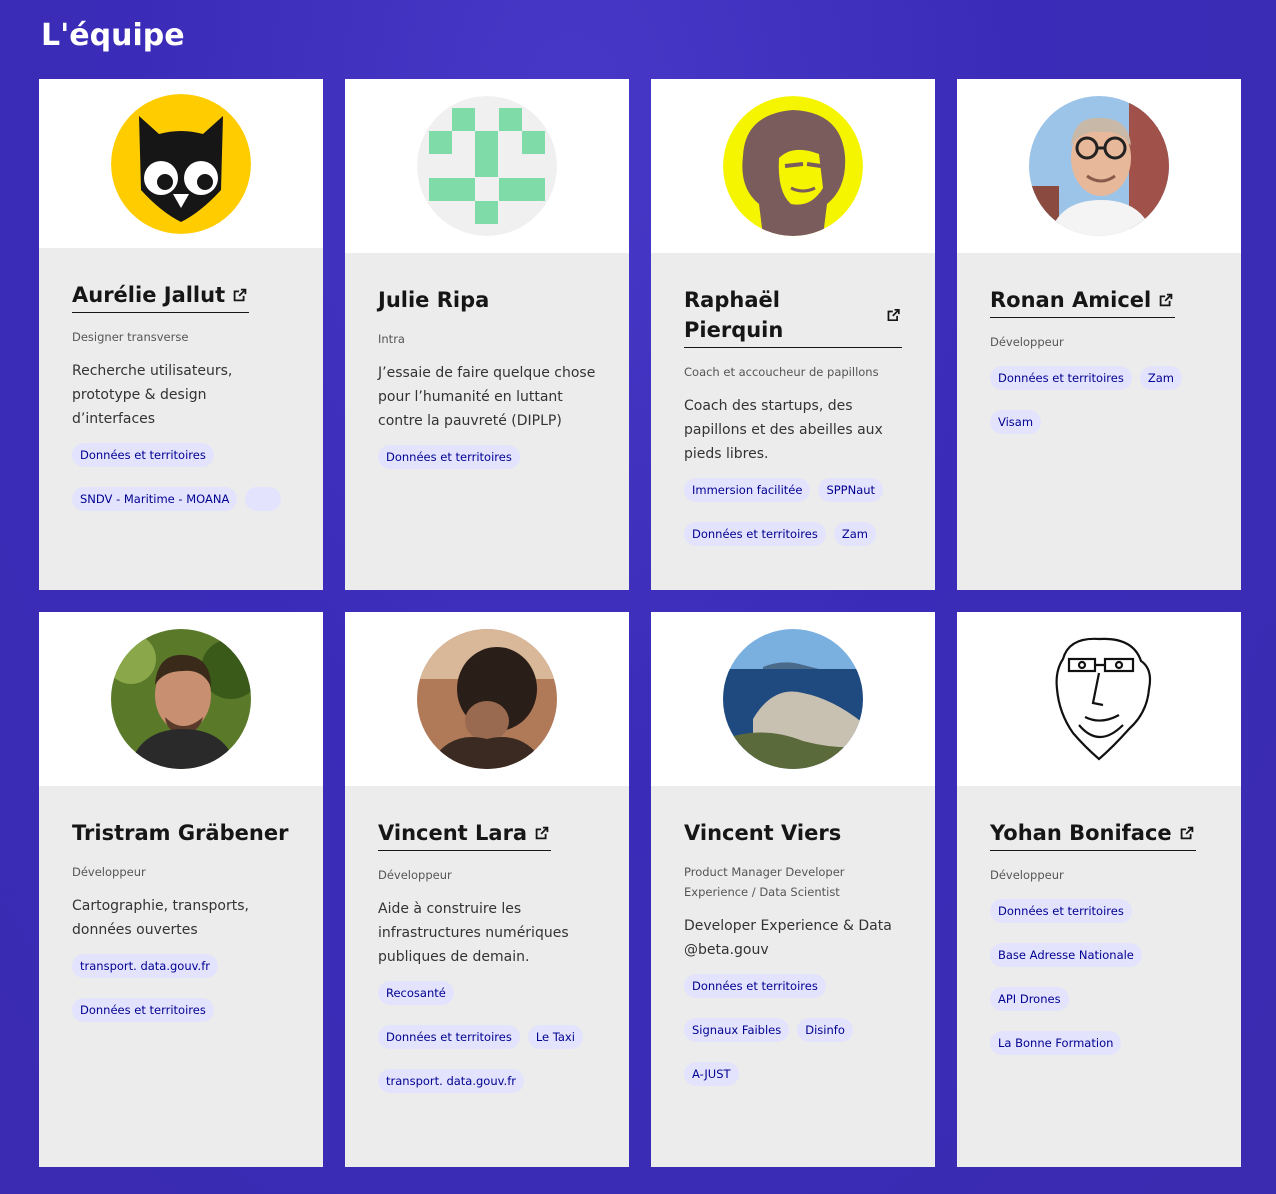 This screenshot has width=1276, height=1194. I want to click on member-name-link: Ronan Amicel, so click(1083, 301).